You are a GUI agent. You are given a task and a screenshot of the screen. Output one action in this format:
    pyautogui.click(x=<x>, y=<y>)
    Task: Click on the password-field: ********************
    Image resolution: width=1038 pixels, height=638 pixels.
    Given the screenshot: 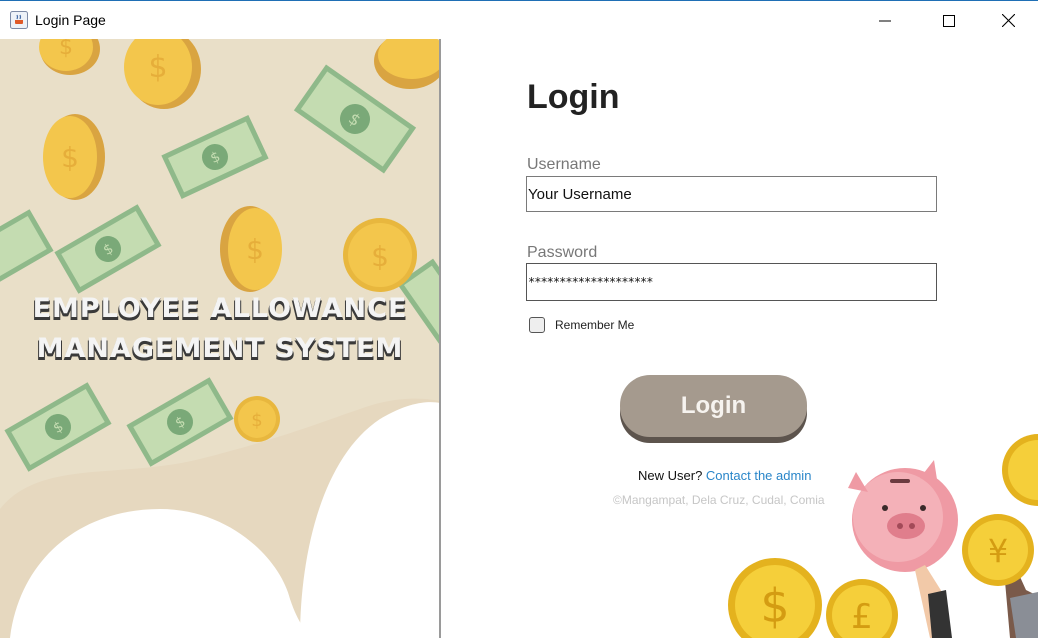 What is the action you would take?
    pyautogui.click(x=731, y=282)
    